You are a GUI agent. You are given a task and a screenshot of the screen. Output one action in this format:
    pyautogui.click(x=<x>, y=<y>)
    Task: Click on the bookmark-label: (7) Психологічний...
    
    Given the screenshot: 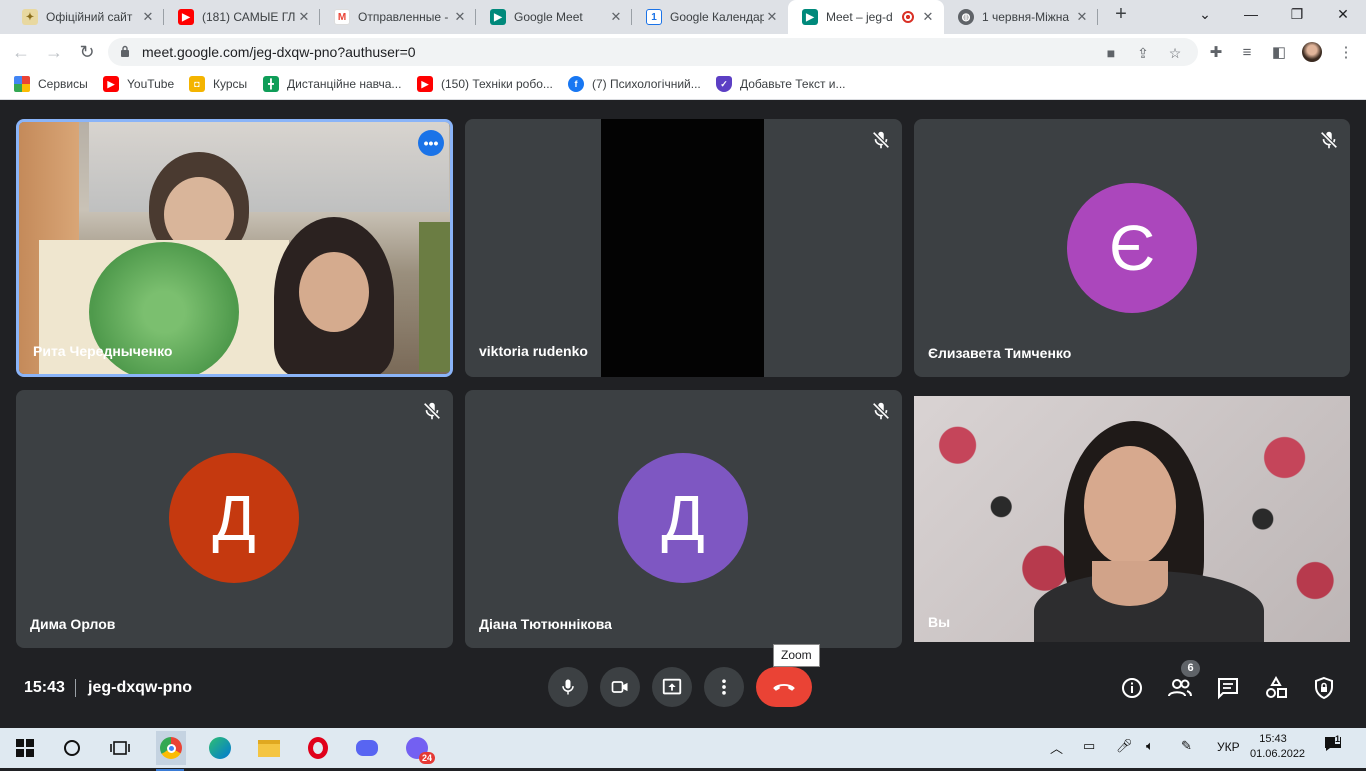 What is the action you would take?
    pyautogui.click(x=646, y=84)
    